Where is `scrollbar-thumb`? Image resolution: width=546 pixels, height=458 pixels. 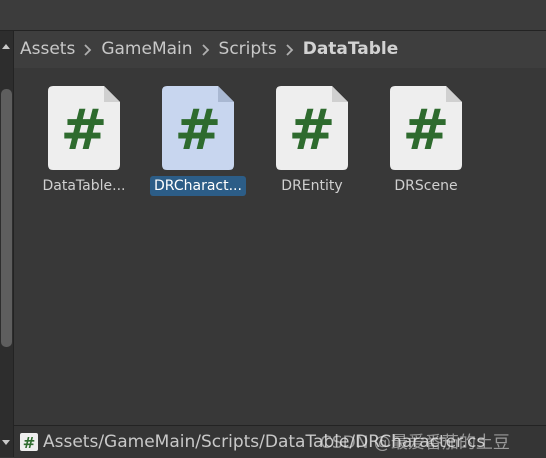 scrollbar-thumb is located at coordinates (6, 218).